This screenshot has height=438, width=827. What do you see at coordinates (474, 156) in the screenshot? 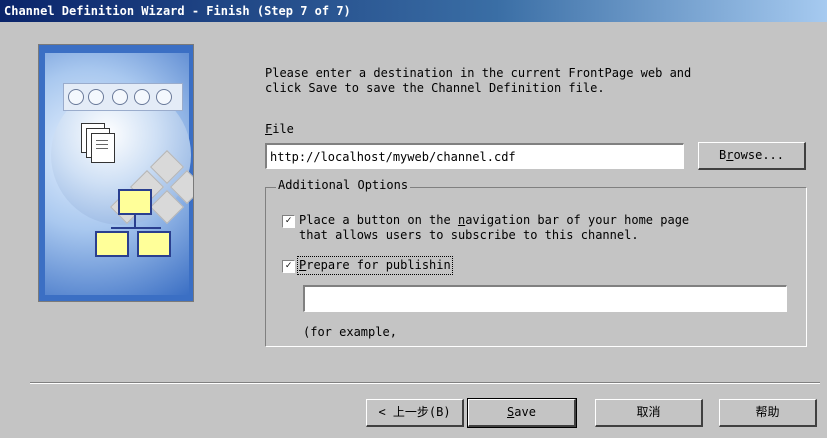
I see `file-url-input` at bounding box center [474, 156].